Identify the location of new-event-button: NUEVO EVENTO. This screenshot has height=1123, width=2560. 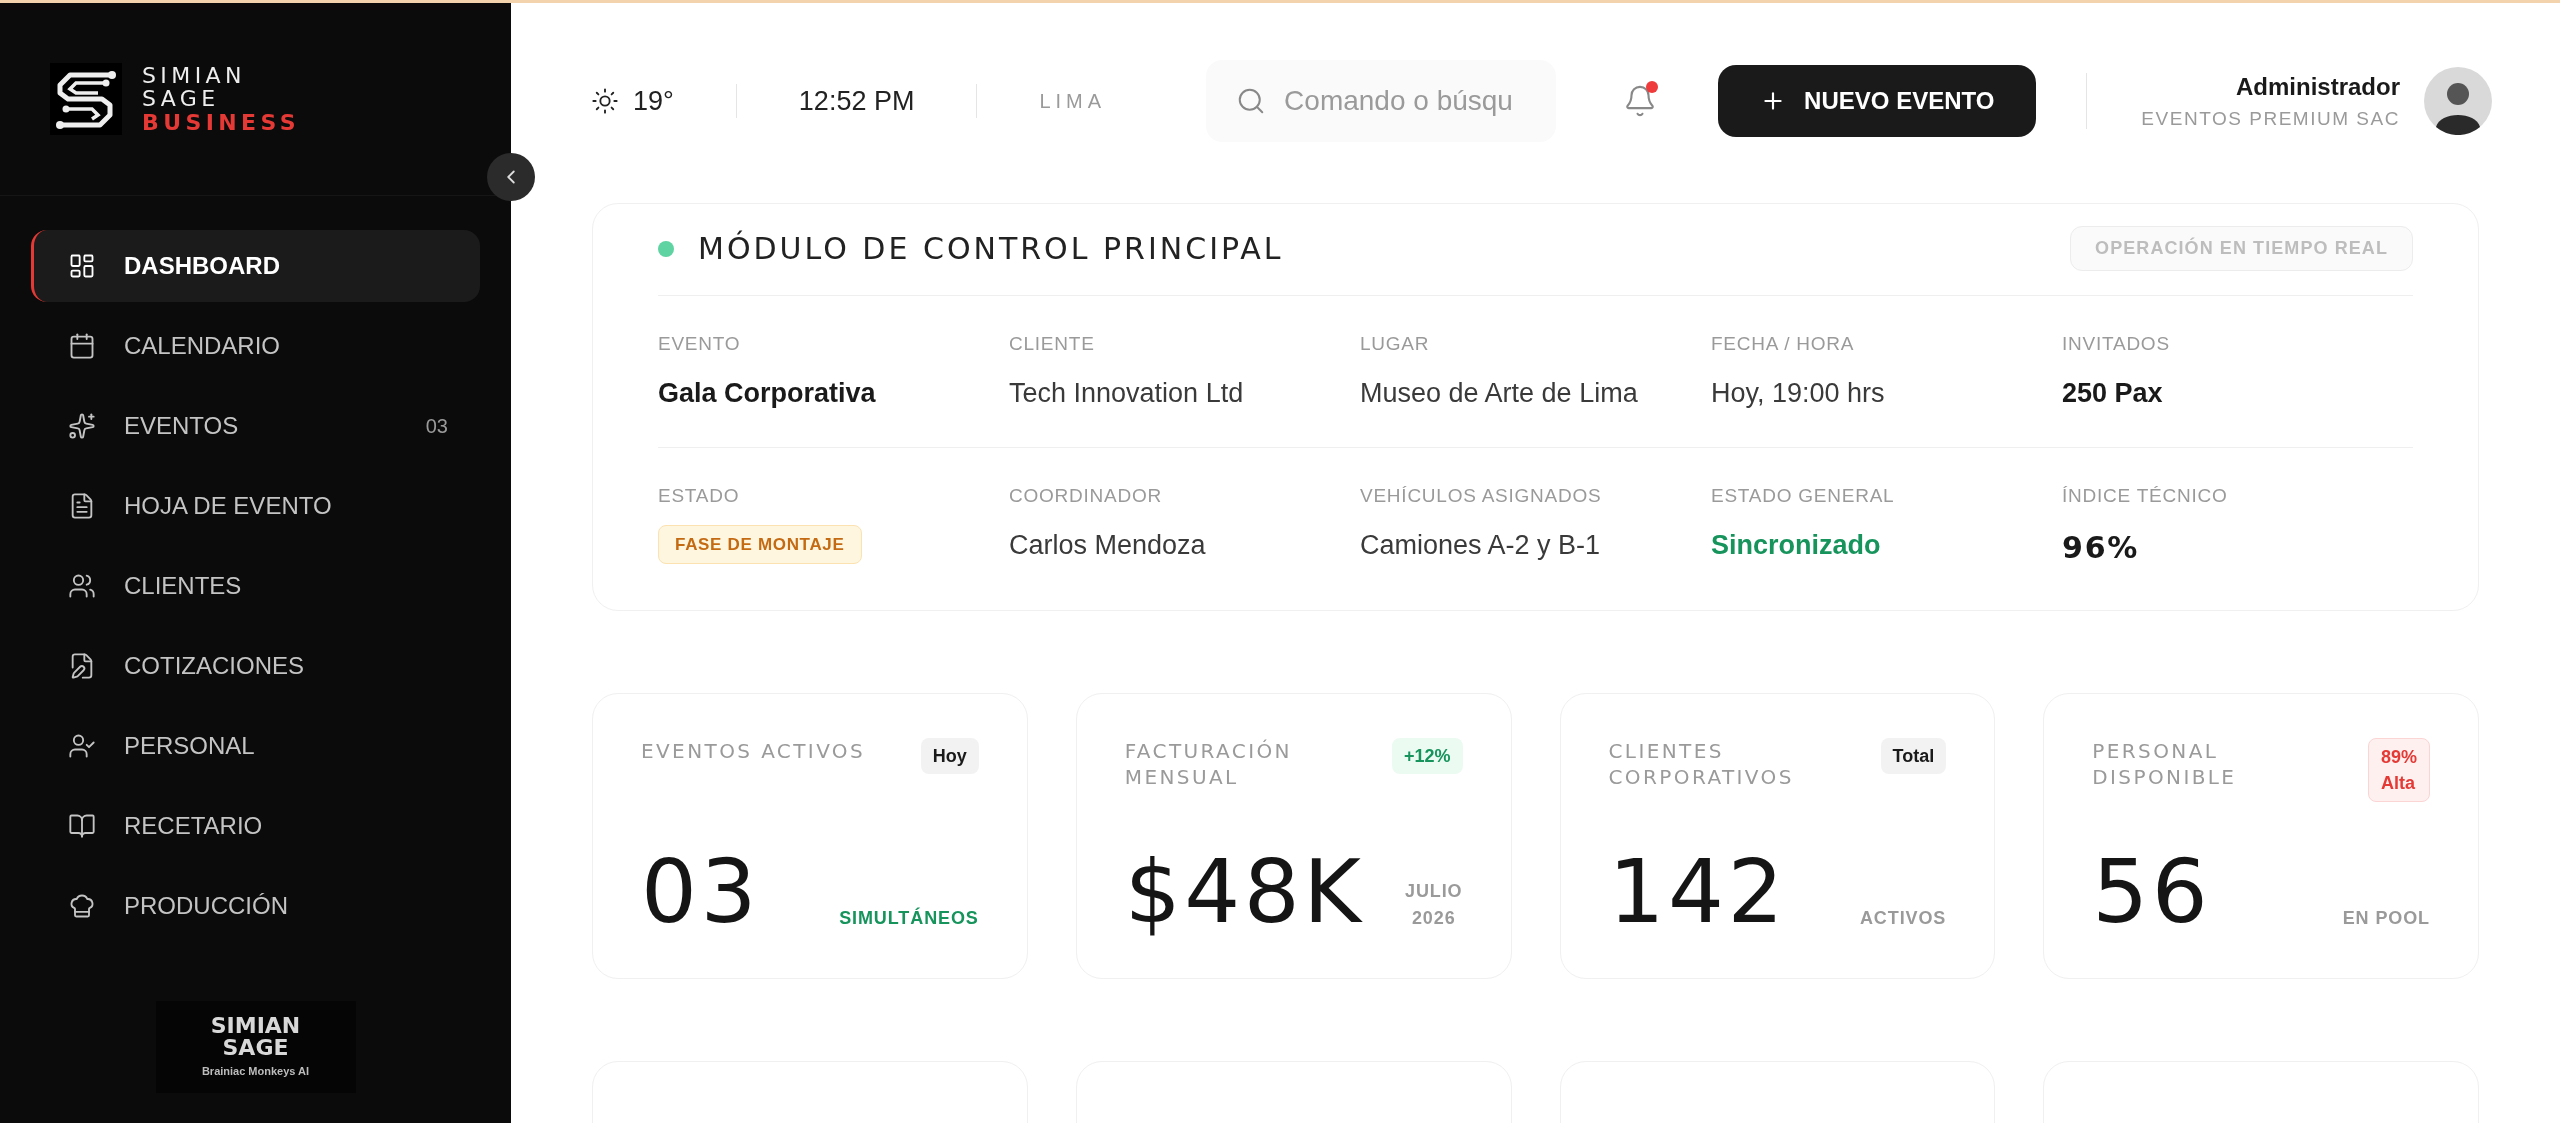
(1877, 101).